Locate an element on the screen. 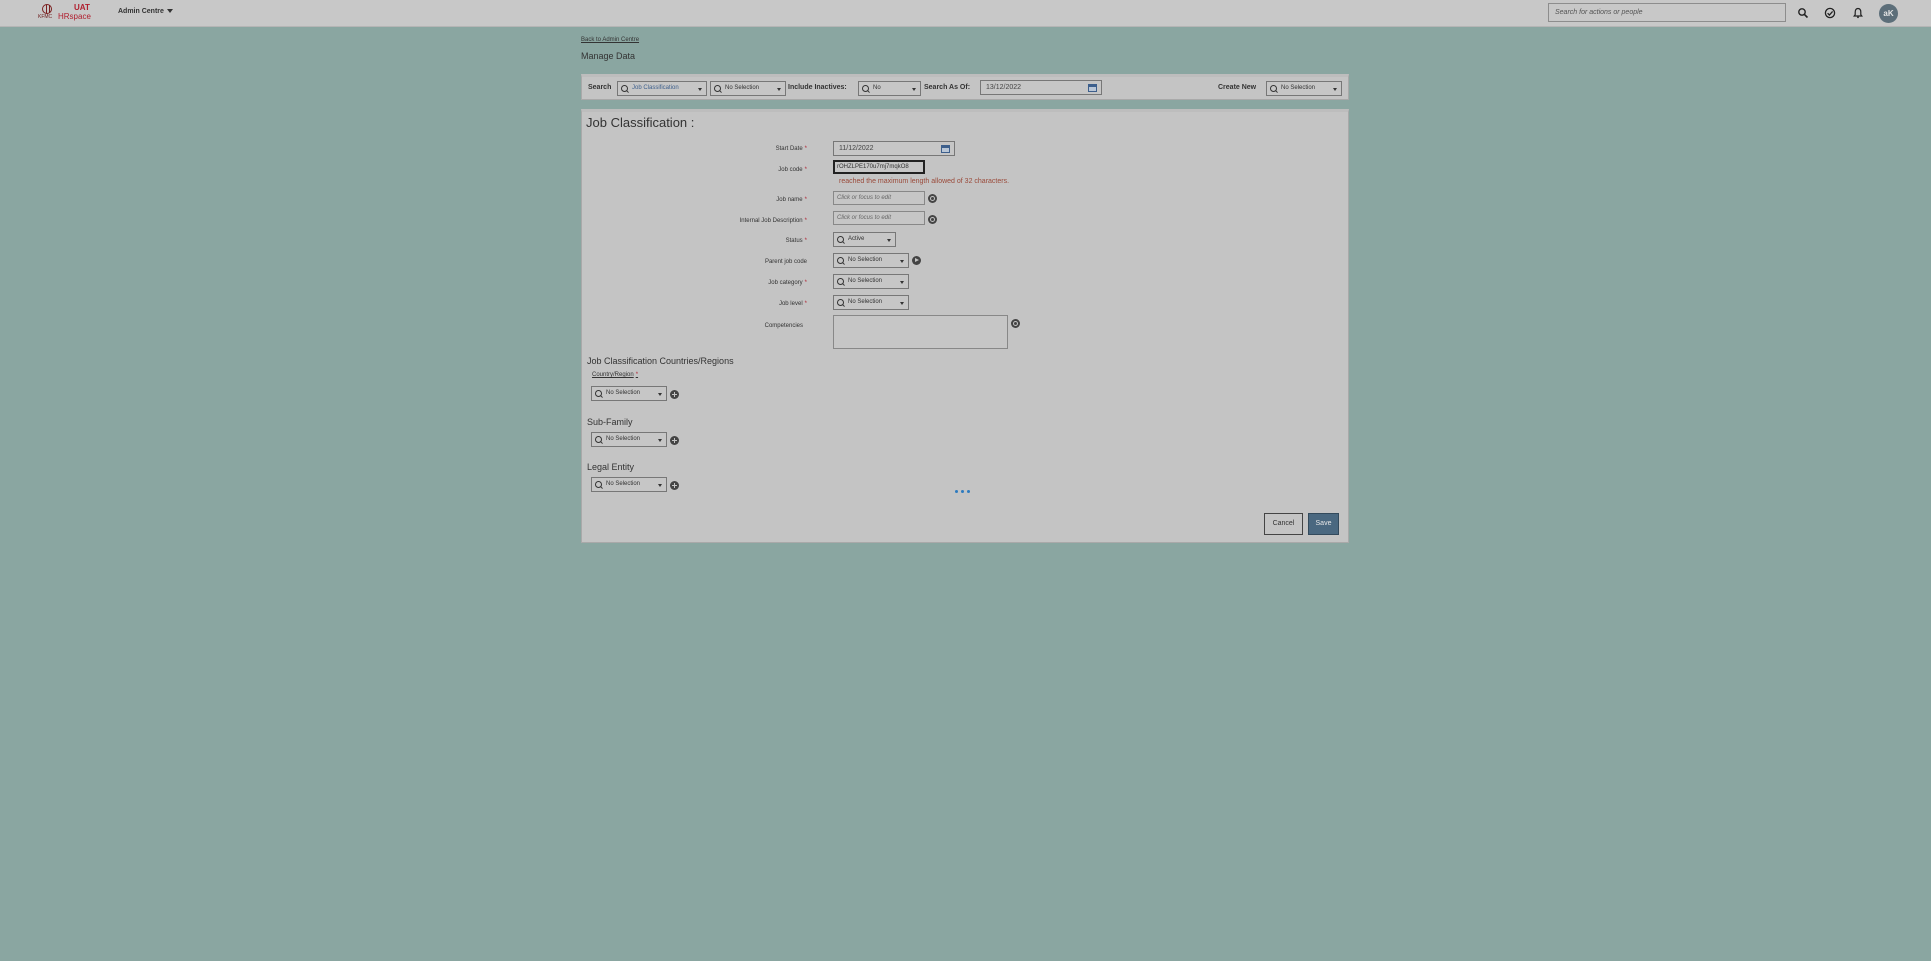 This screenshot has height=961, width=1931. country-region-column-text: Country/Region is located at coordinates (613, 375).